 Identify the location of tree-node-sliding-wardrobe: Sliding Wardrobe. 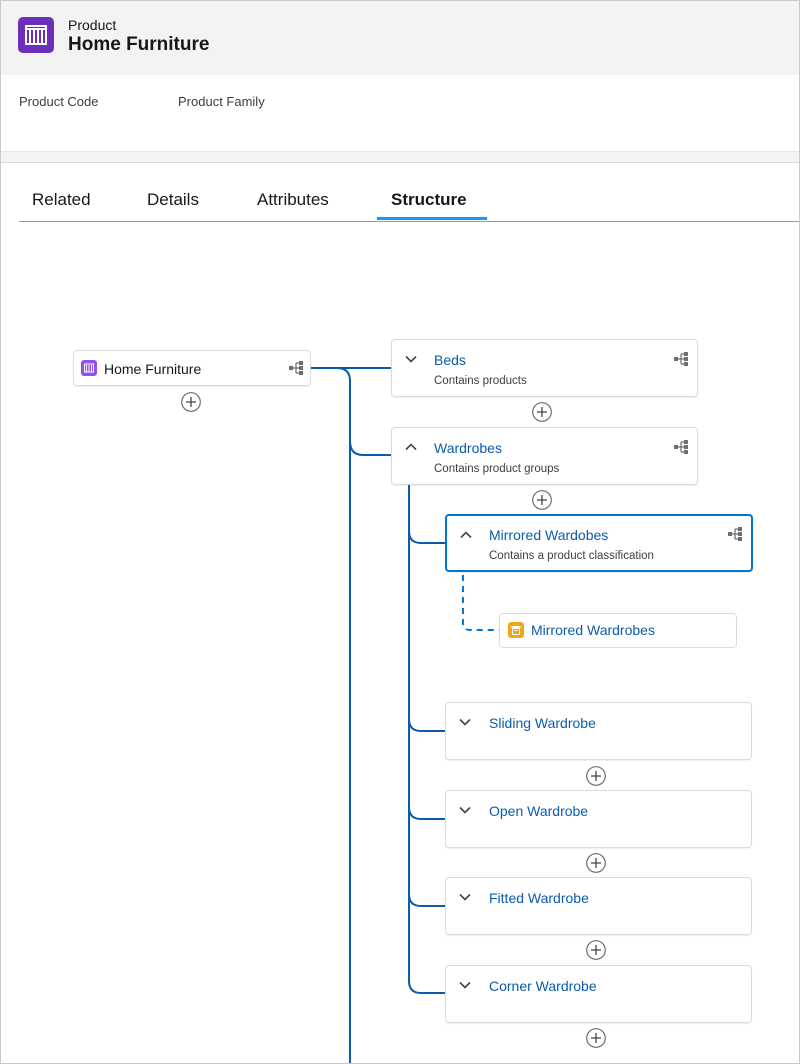
(598, 731).